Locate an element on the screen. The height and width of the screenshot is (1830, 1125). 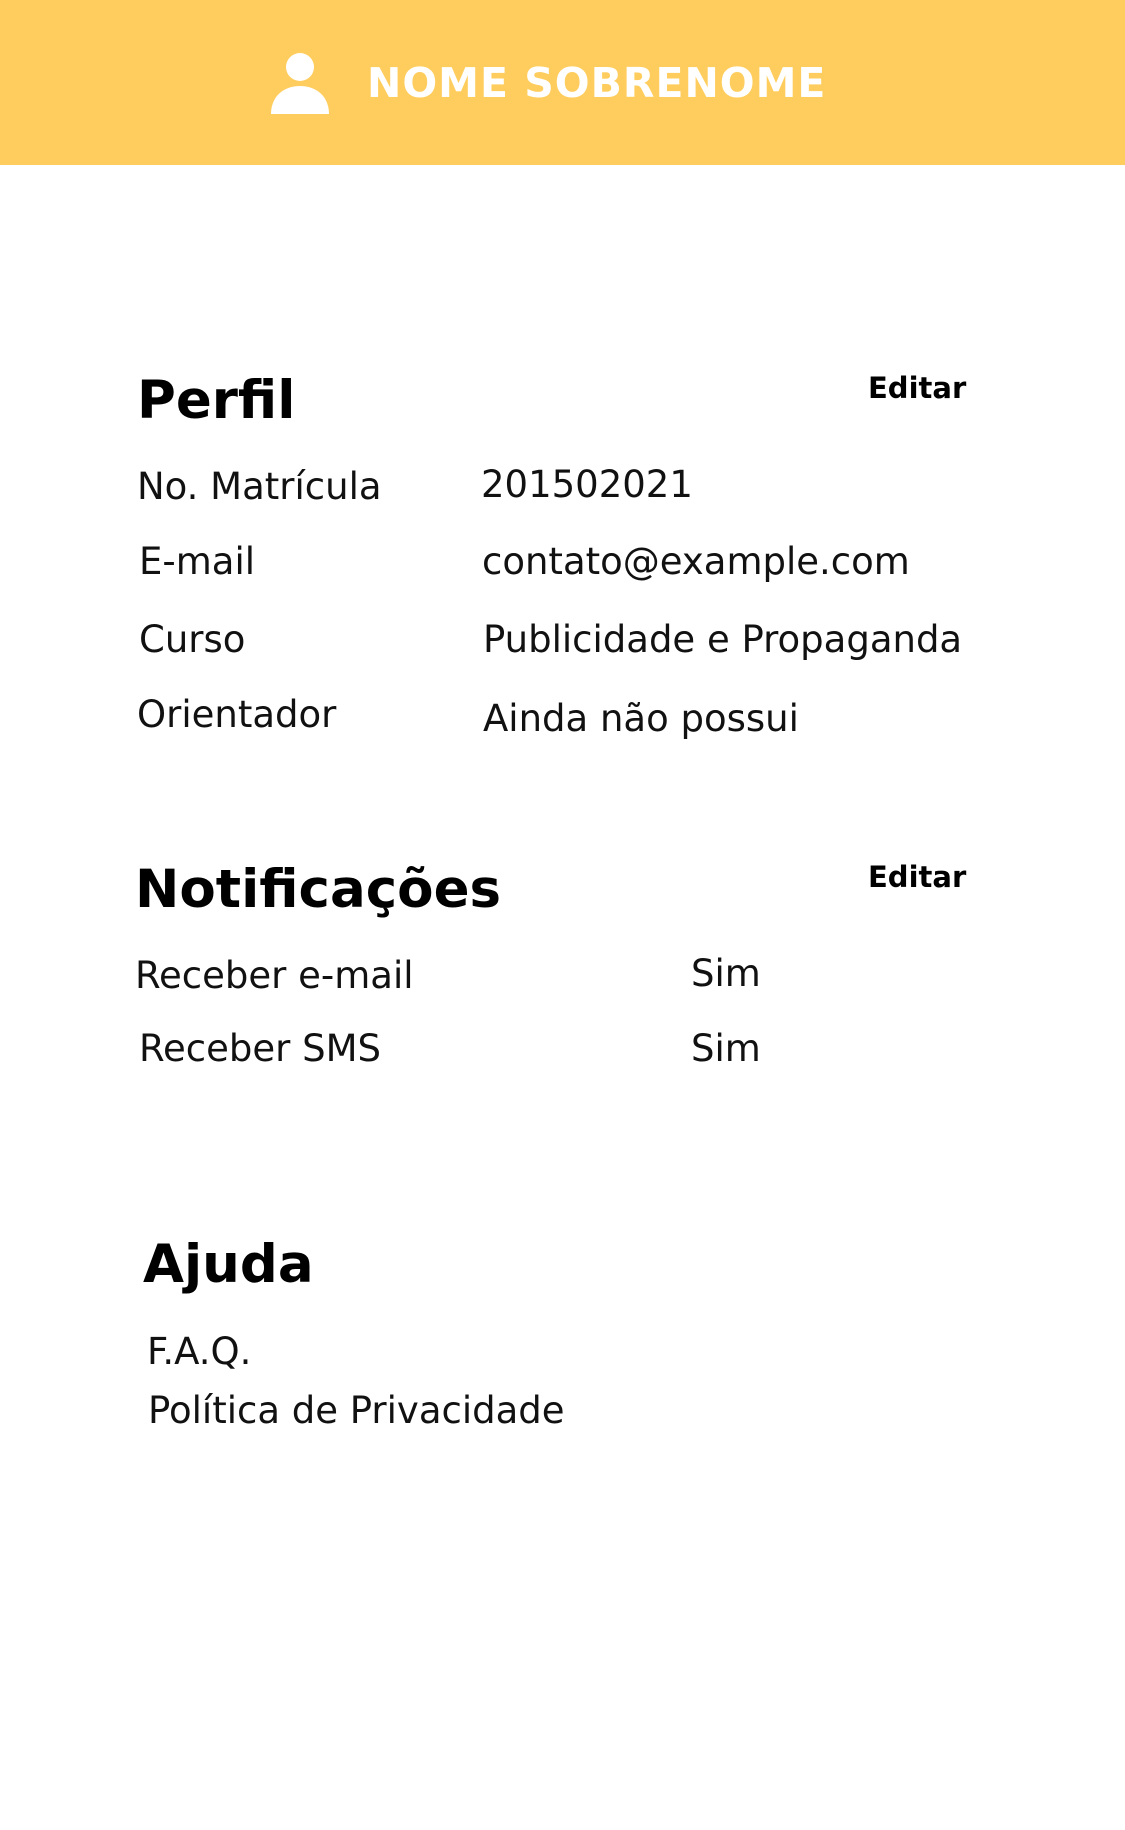
profile-label-email: E-mail is located at coordinates (197, 561).